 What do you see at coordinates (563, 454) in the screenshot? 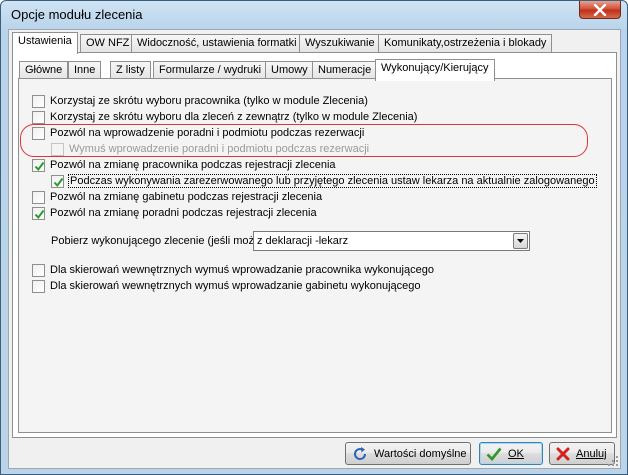
I see `cancel-x-icon` at bounding box center [563, 454].